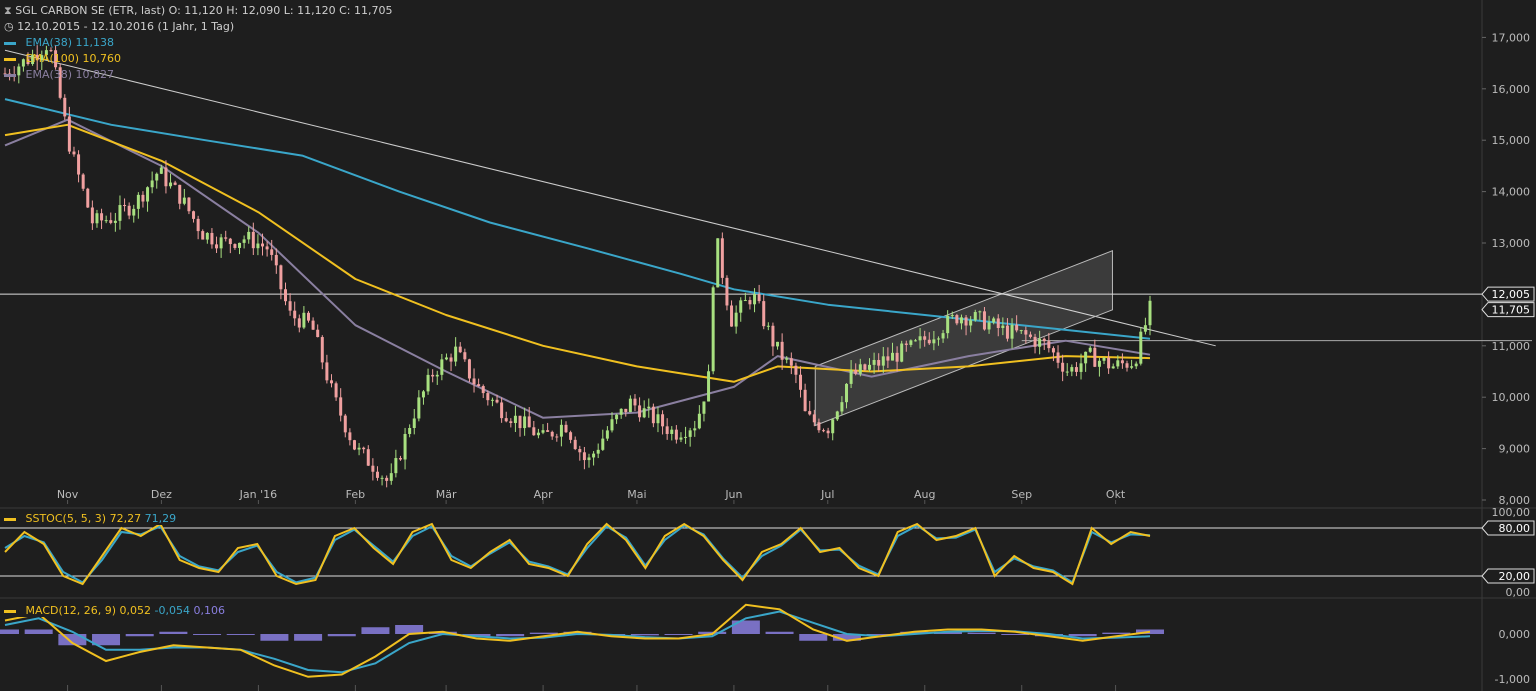  What do you see at coordinates (198, 43) in the screenshot?
I see `legend-ema1: EMA(38) 11,138` at bounding box center [198, 43].